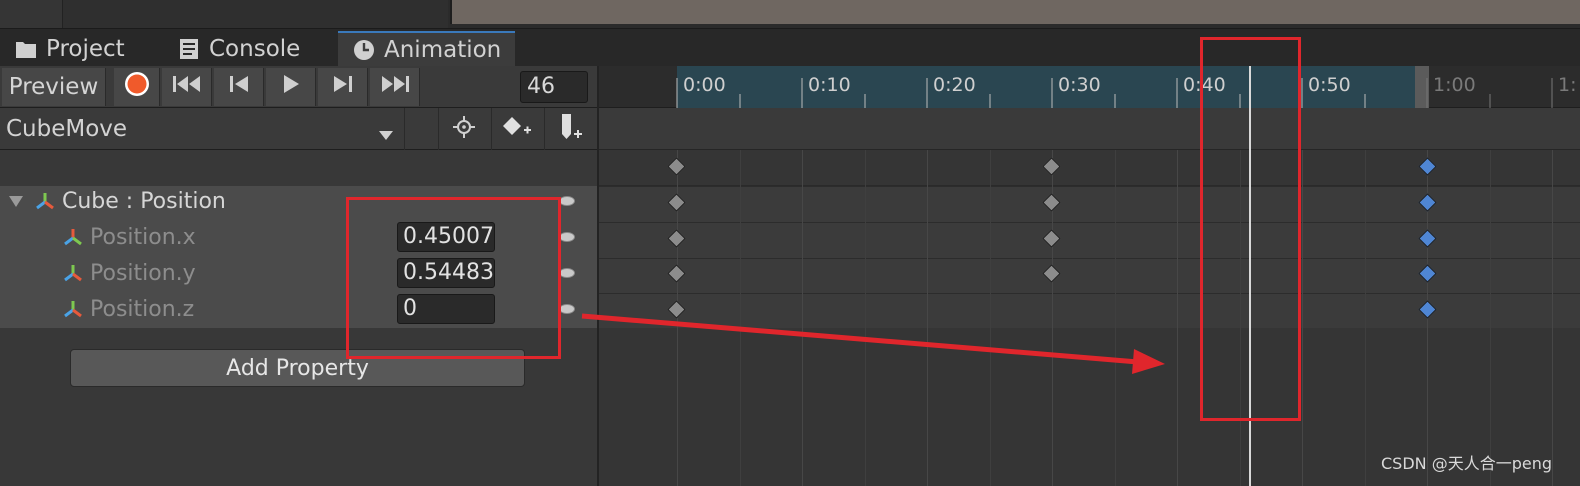 This screenshot has width=1580, height=486. Describe the element at coordinates (1466, 463) in the screenshot. I see `watermark: CSDN @天人合一peng` at that location.